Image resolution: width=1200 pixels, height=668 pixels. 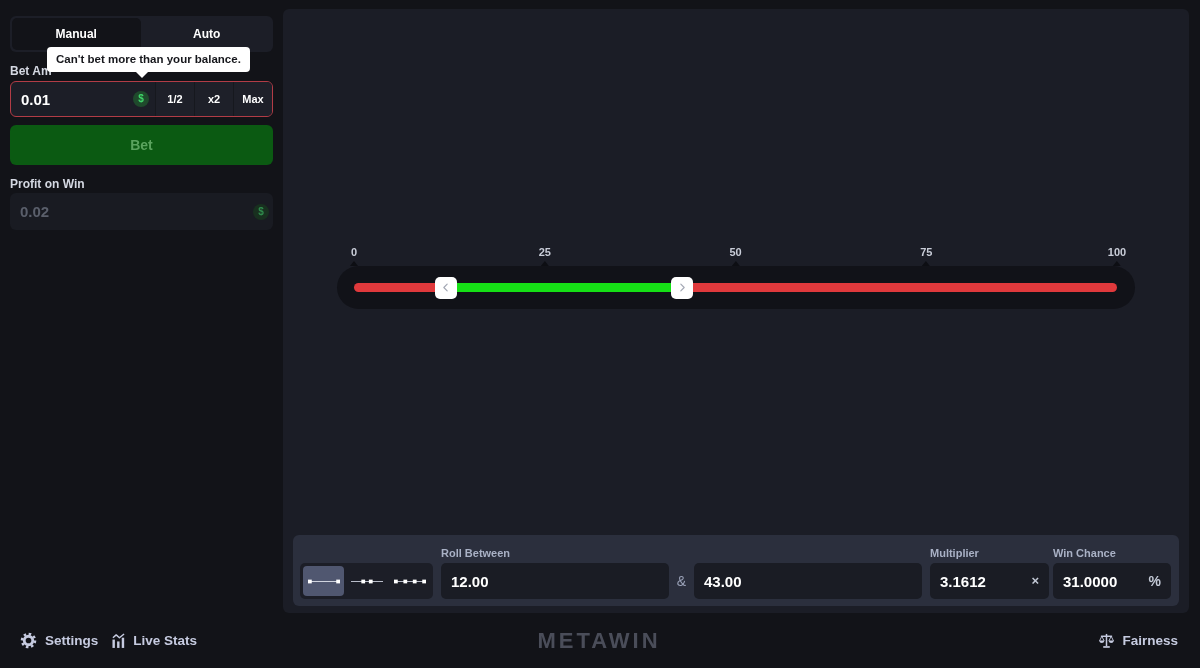 What do you see at coordinates (1138, 640) in the screenshot?
I see `fairness-link: Fairness` at bounding box center [1138, 640].